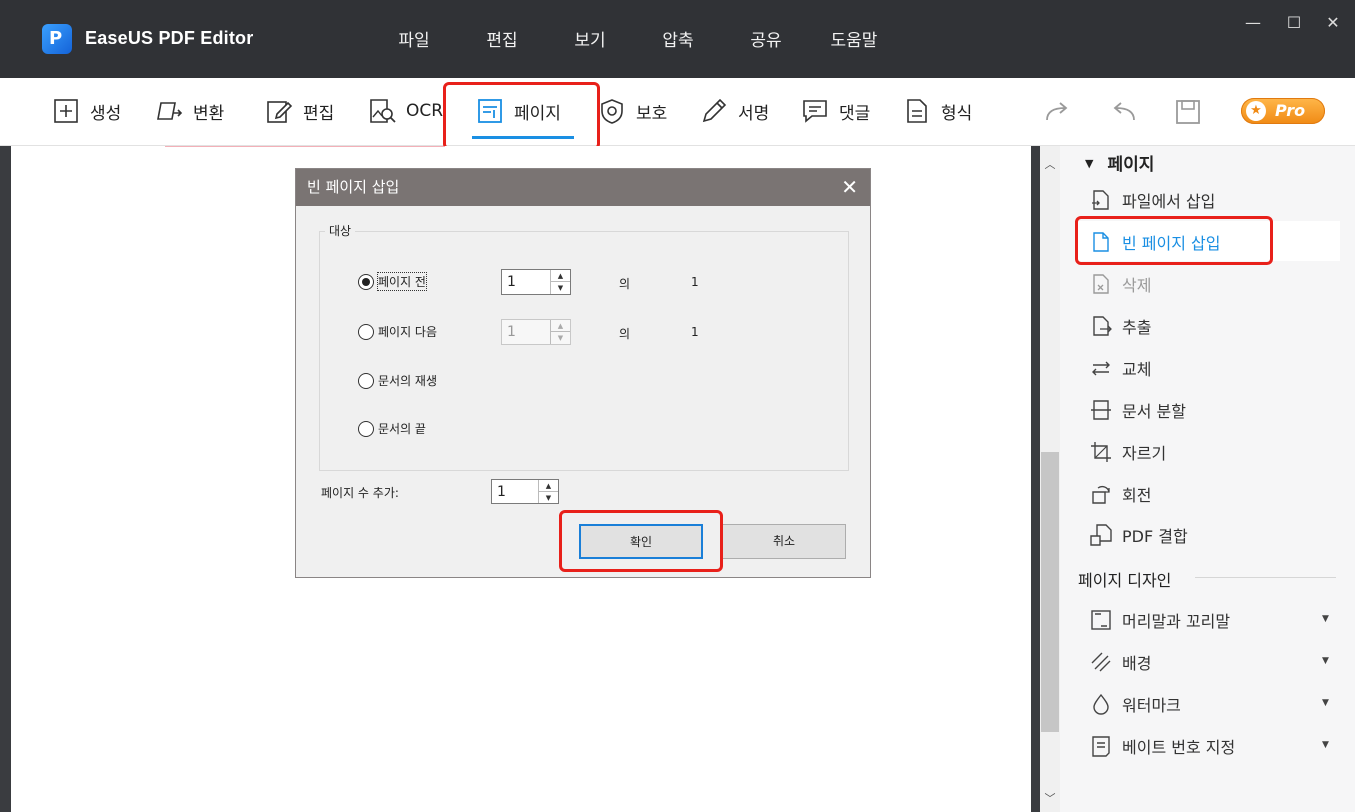 The width and height of the screenshot is (1355, 812). What do you see at coordinates (917, 111) in the screenshot?
I see `form-icon` at bounding box center [917, 111].